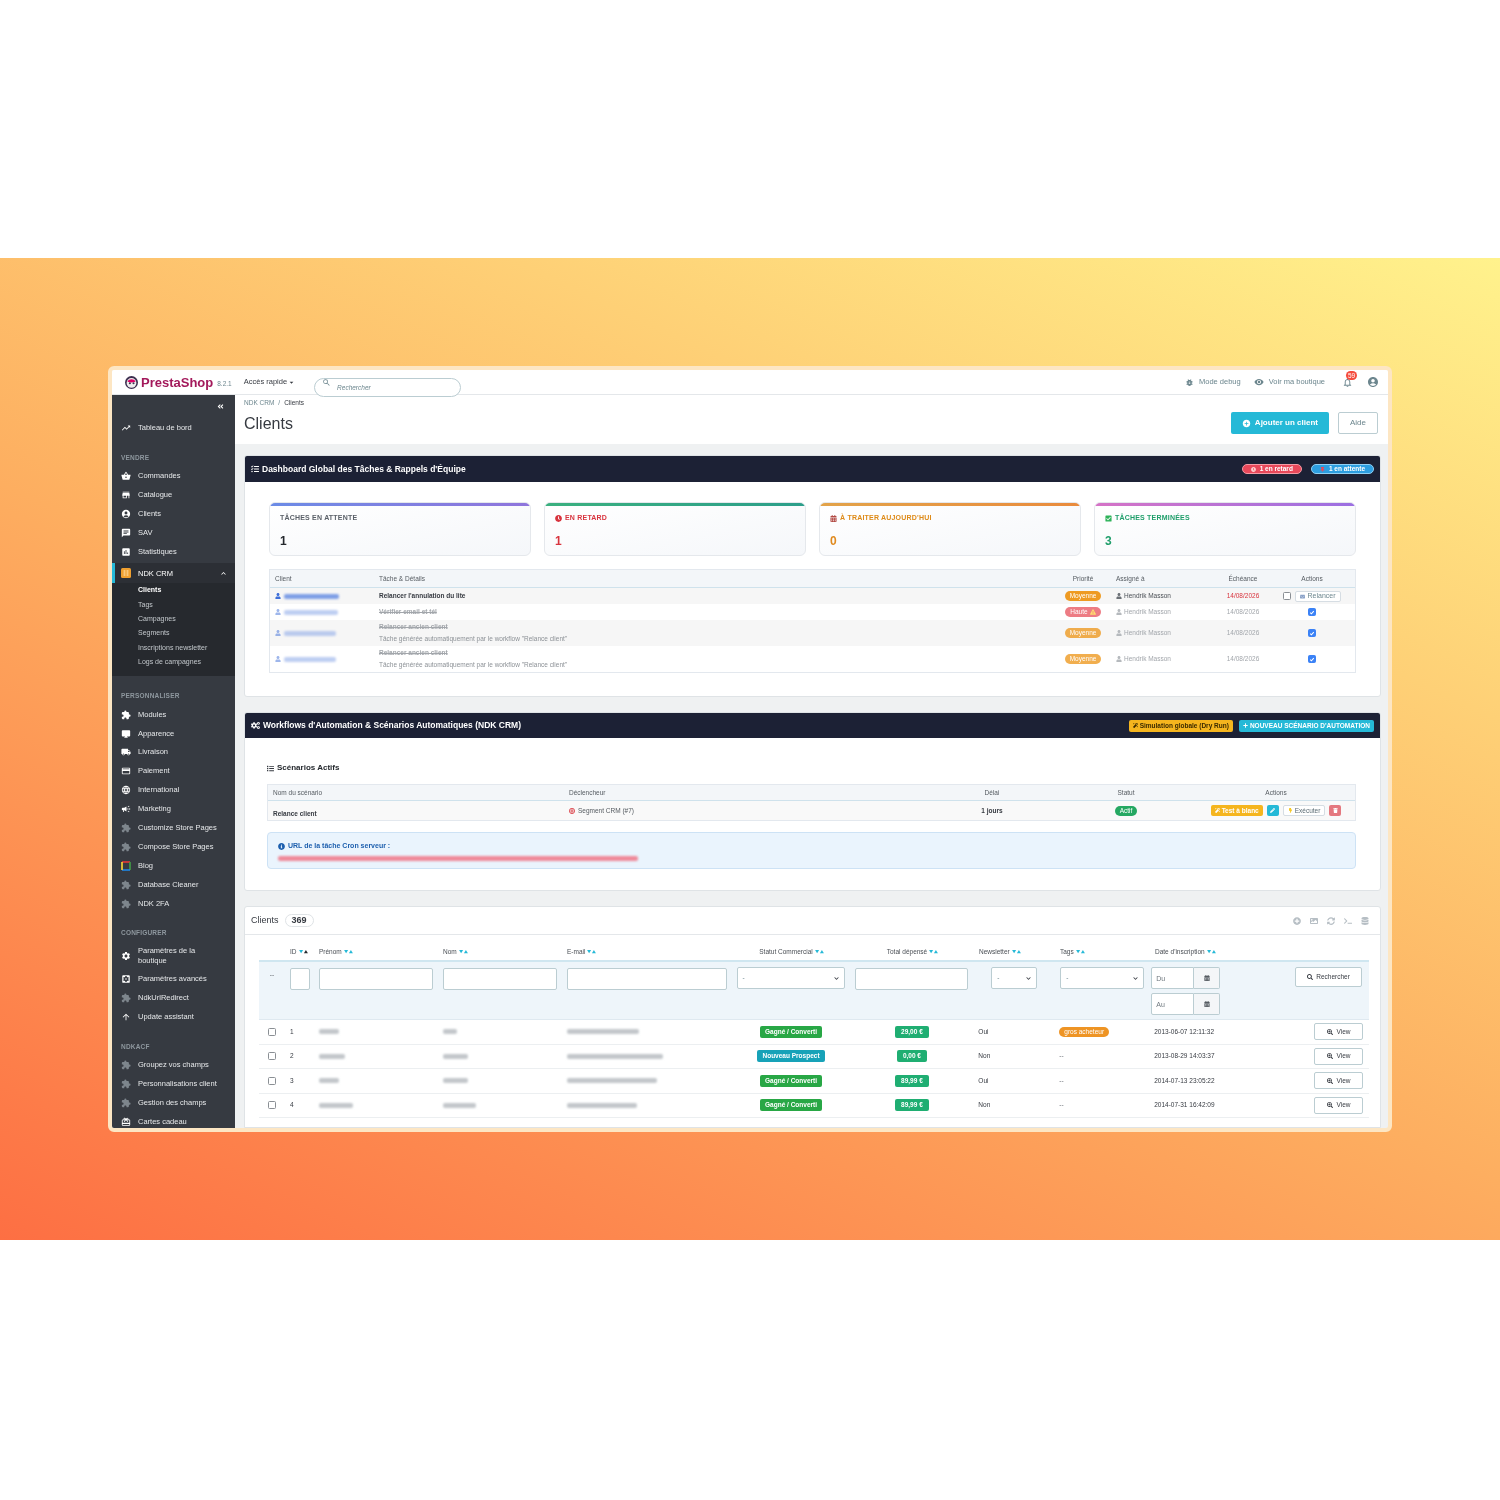 The width and height of the screenshot is (1500, 1500). Describe the element at coordinates (1373, 382) in the screenshot. I see `user-avatar-icon` at that location.